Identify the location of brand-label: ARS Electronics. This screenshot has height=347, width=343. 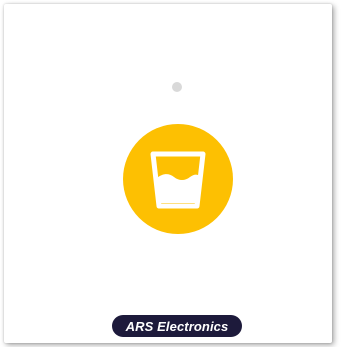
(177, 326).